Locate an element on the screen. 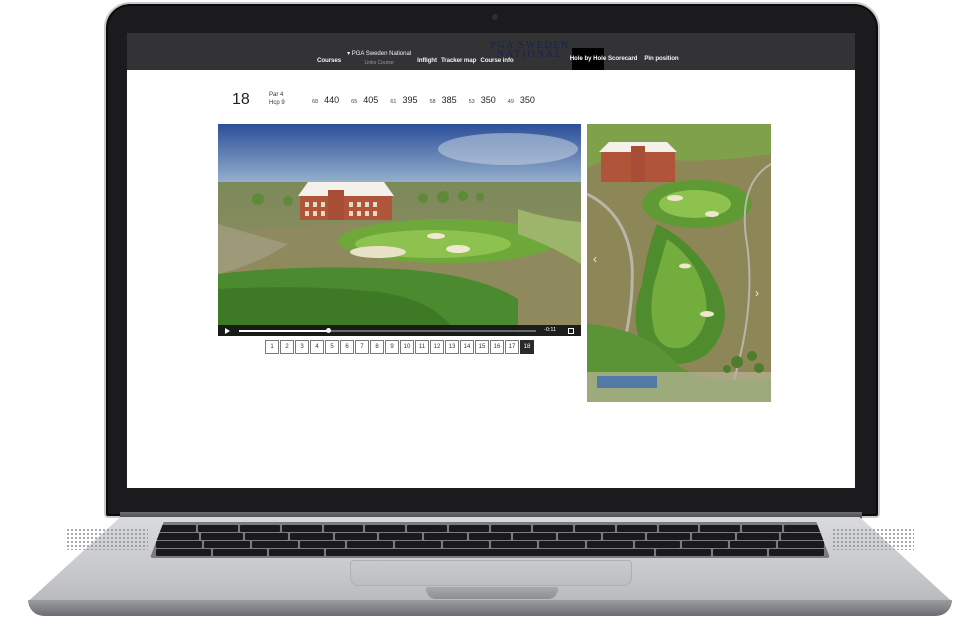  course-dropdown: ▾ PGA Sweden National Links Course is located at coordinates (379, 60).